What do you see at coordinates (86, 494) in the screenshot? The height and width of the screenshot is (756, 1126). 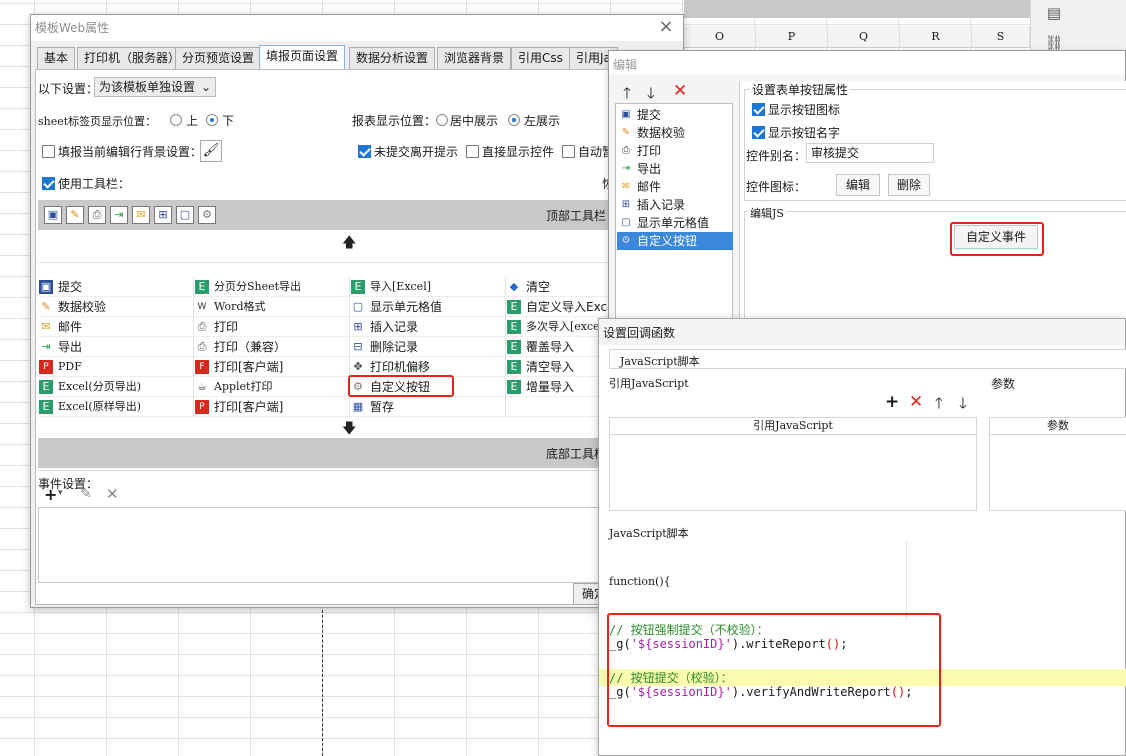 I see `edit-icon: ✎` at bounding box center [86, 494].